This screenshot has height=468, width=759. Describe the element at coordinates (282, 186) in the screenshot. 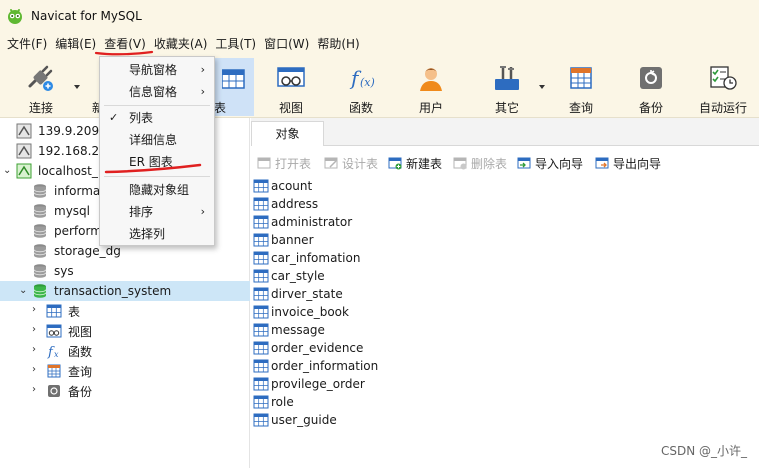

I see `table-item: acount` at that location.